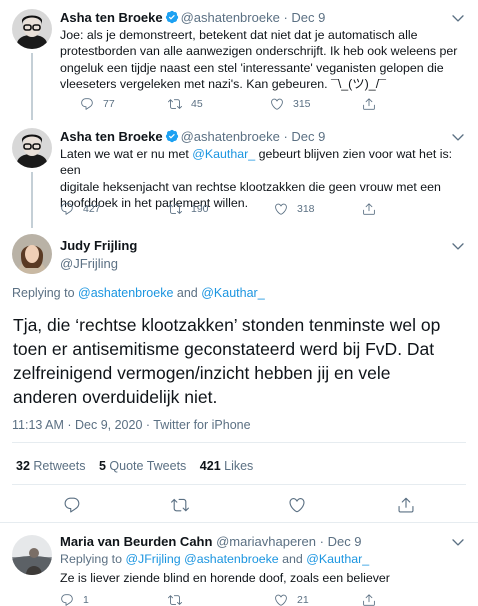 This screenshot has width=478, height=606. I want to click on reply-button: 1, so click(74, 599).